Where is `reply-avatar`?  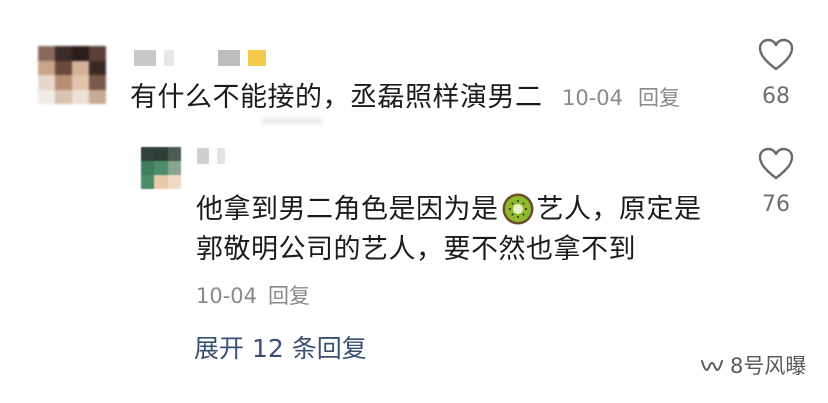 reply-avatar is located at coordinates (161, 168).